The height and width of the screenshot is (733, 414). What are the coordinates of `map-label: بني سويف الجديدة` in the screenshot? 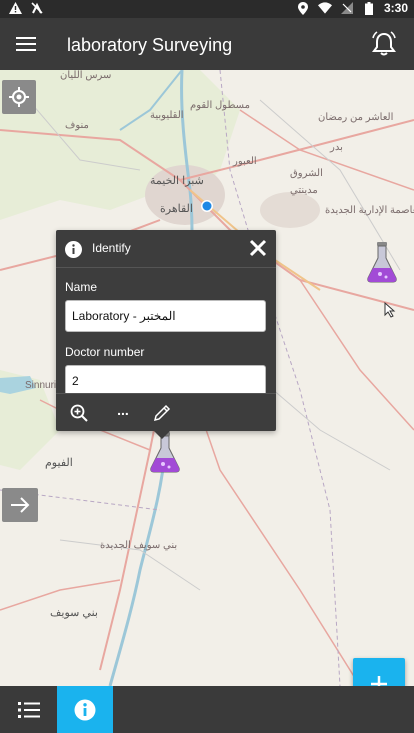 It's located at (139, 545).